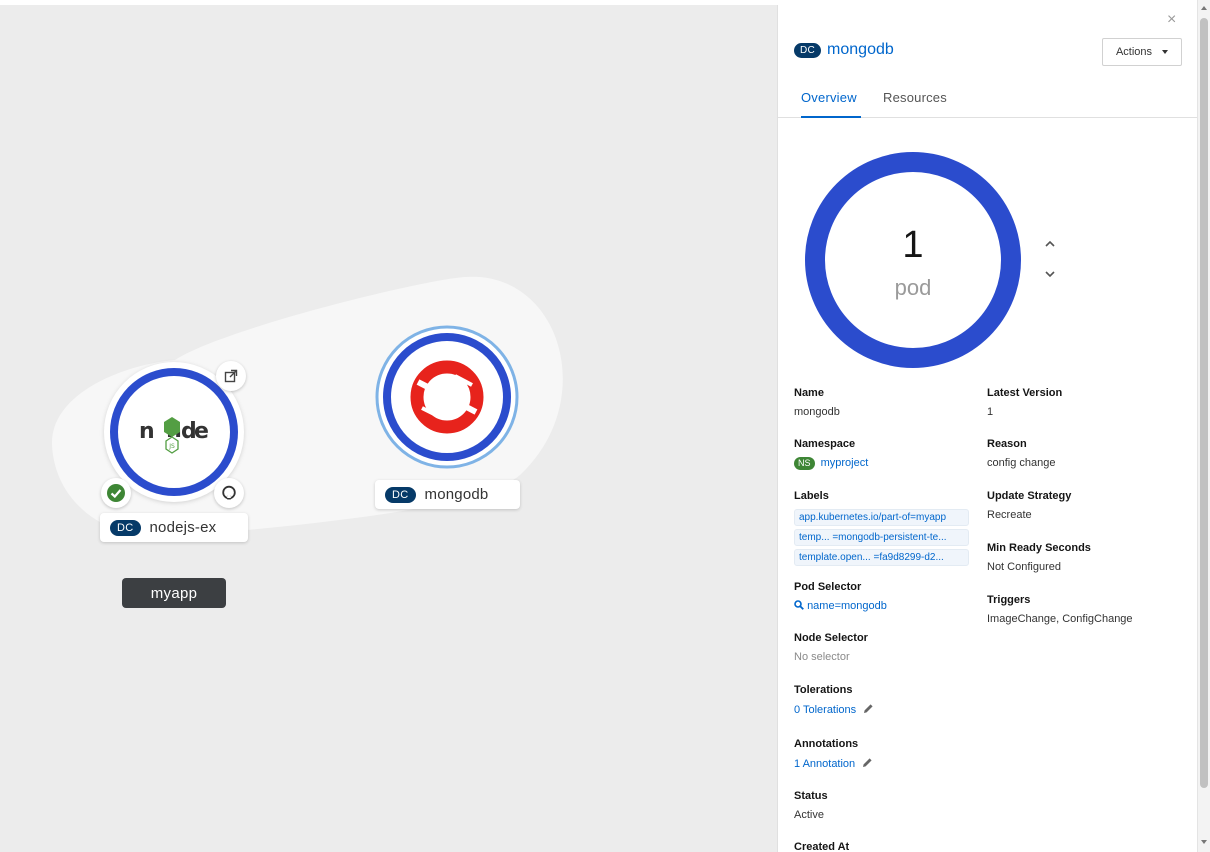  What do you see at coordinates (201, 431) in the screenshot?
I see `svg-text: e` at bounding box center [201, 431].